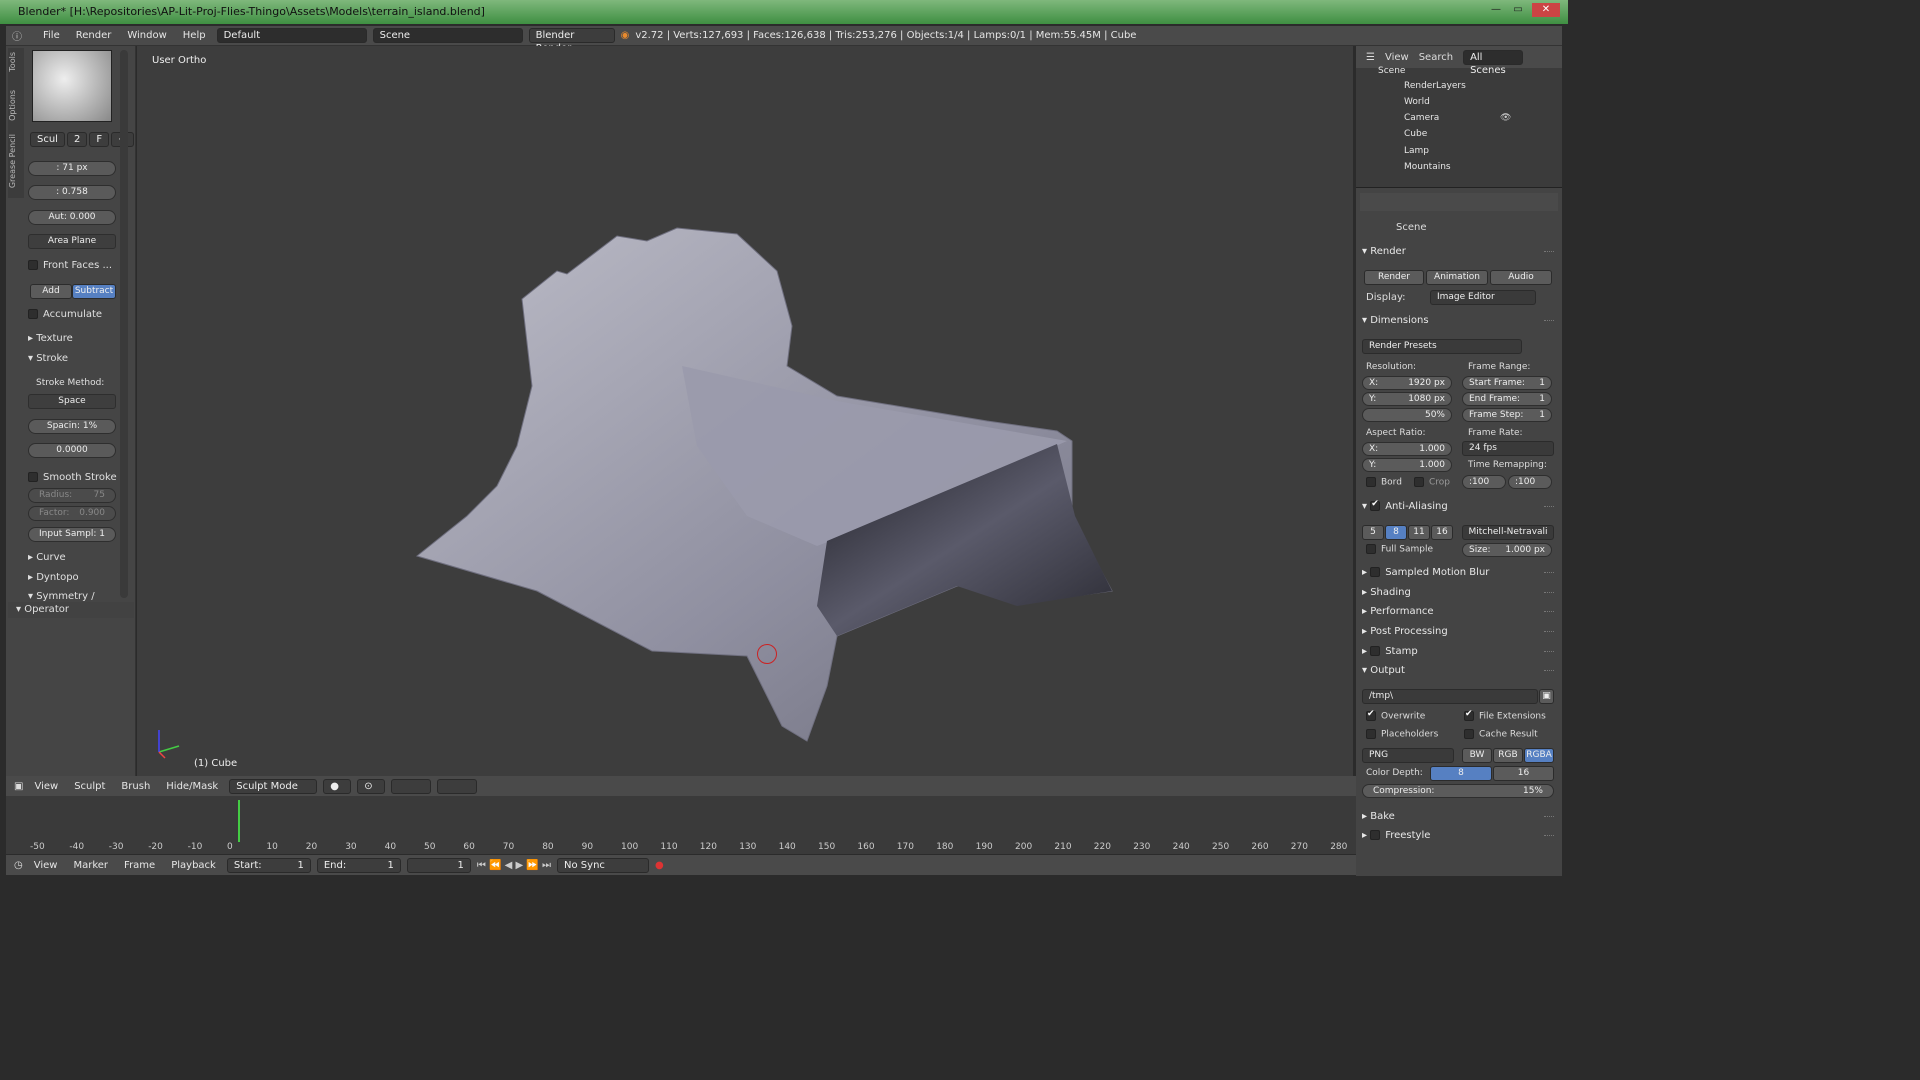 This screenshot has height=1080, width=1920. Describe the element at coordinates (1408, 755) in the screenshot. I see `file-format-select: PNG` at that location.